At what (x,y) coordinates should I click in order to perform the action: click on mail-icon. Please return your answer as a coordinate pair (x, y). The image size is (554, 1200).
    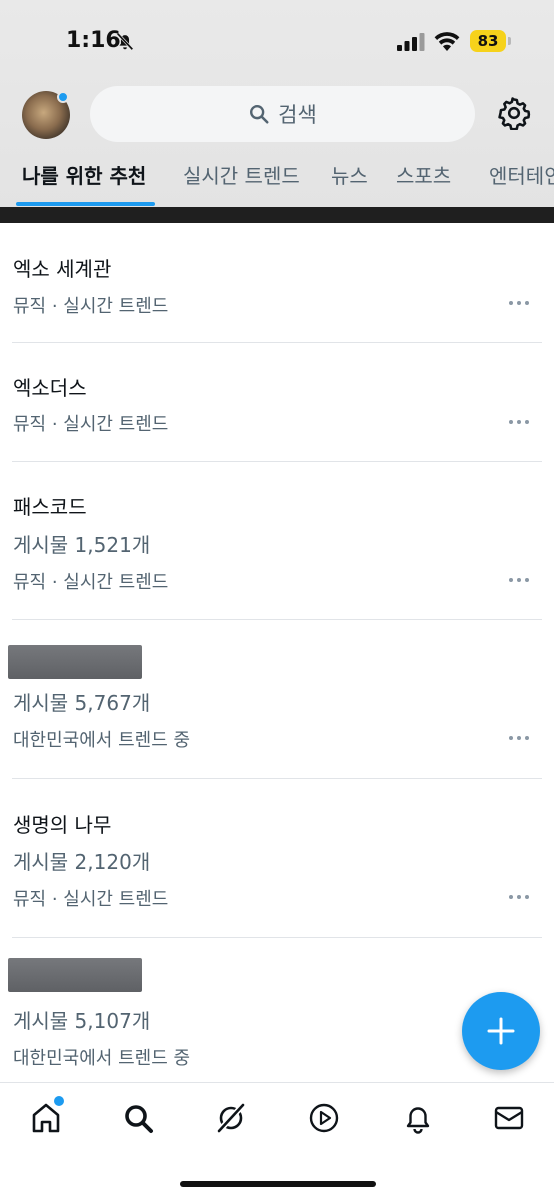
    Looking at the image, I should click on (509, 1118).